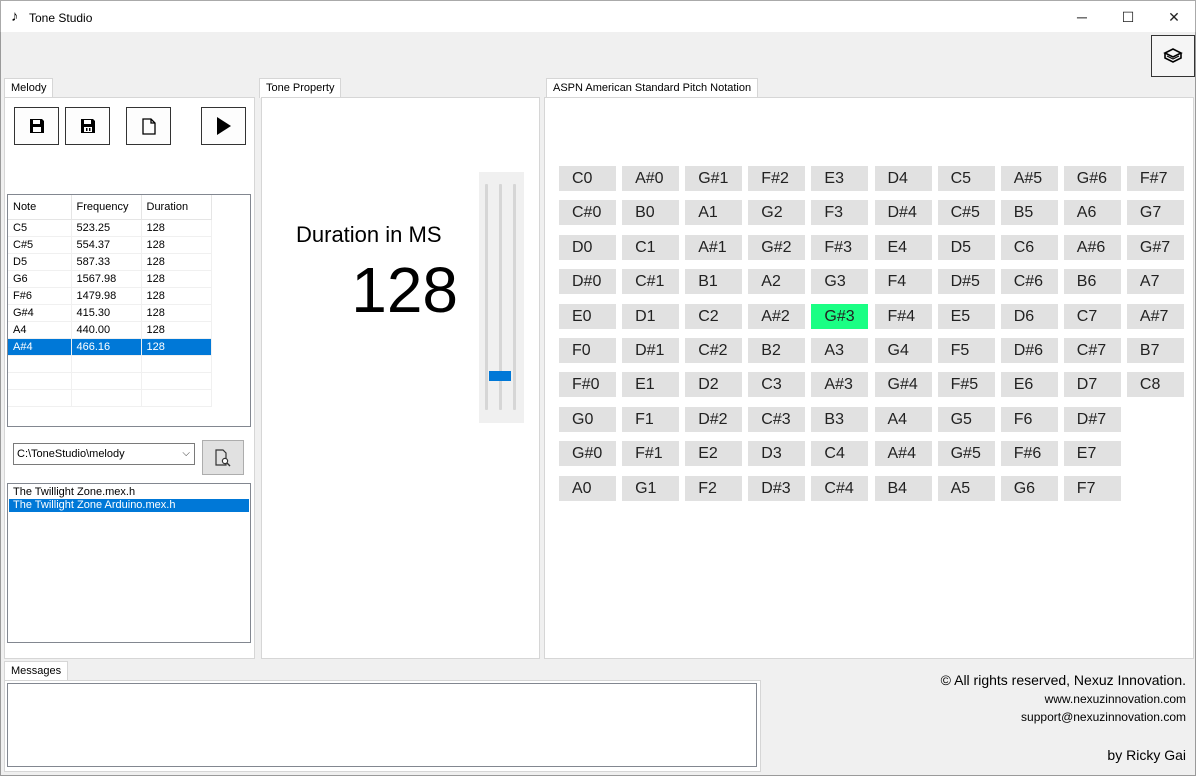 Image resolution: width=1196 pixels, height=776 pixels. Describe the element at coordinates (1029, 419) in the screenshot. I see `note-button: F6` at that location.